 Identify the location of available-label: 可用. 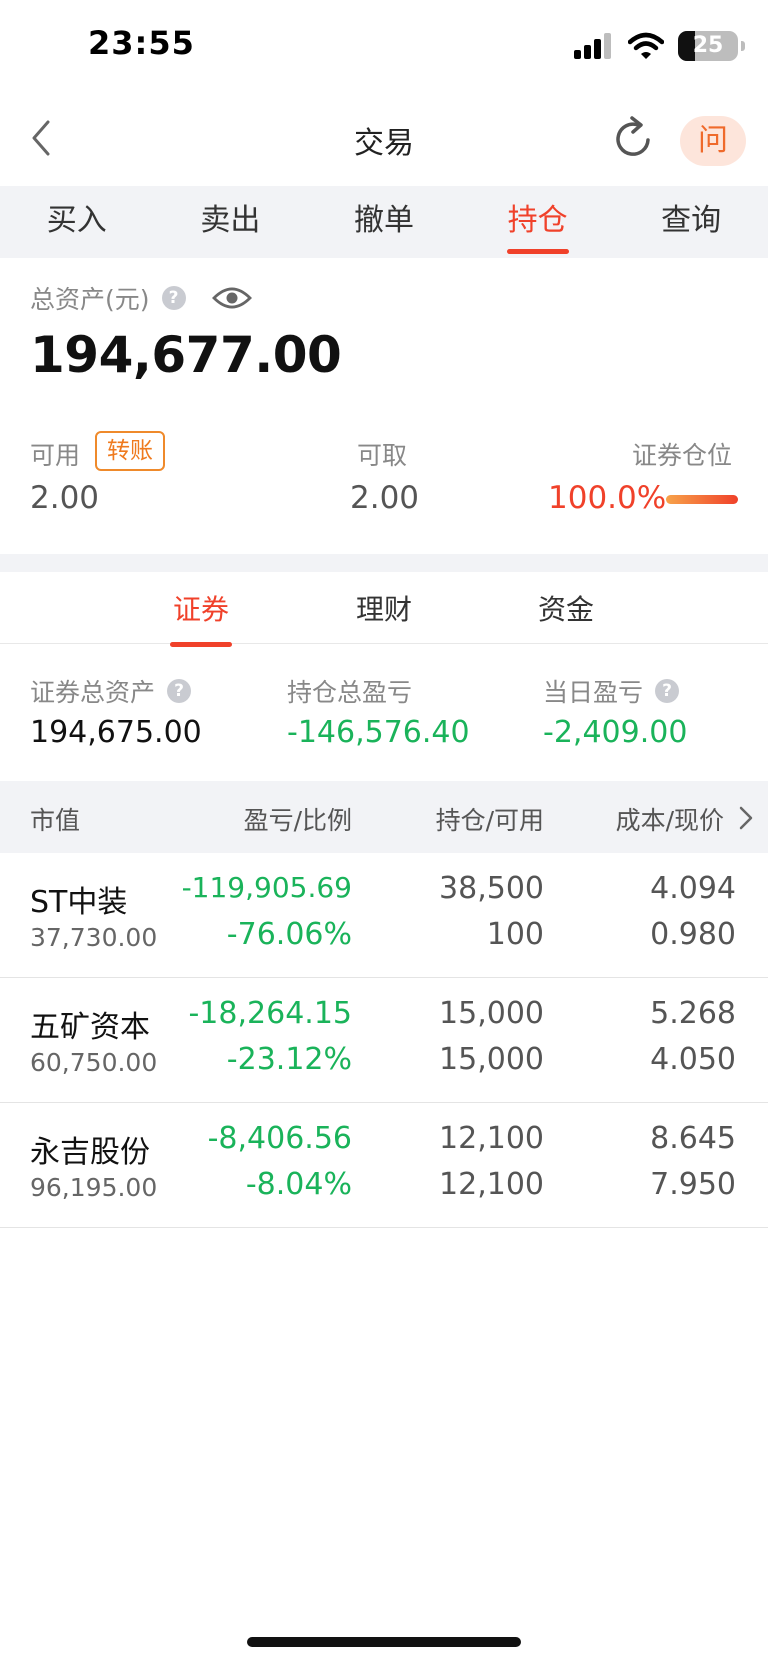
(55, 455).